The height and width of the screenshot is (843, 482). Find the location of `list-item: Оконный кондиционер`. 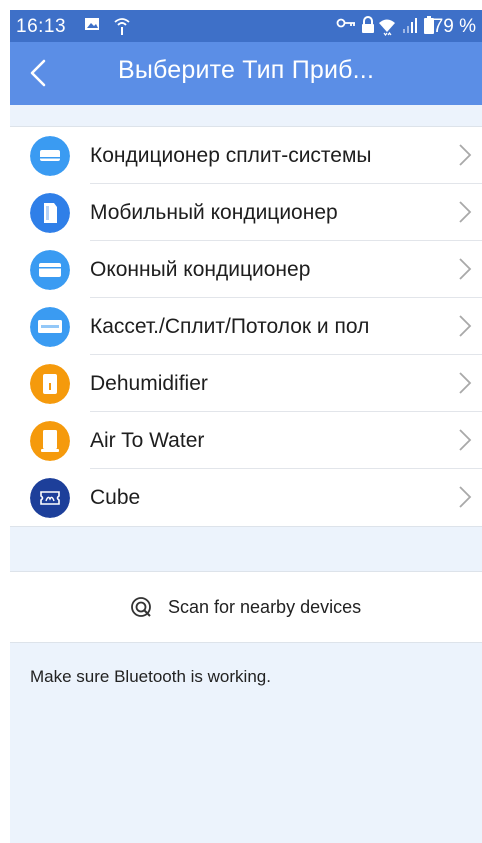

list-item: Оконный кондиционер is located at coordinates (246, 269).